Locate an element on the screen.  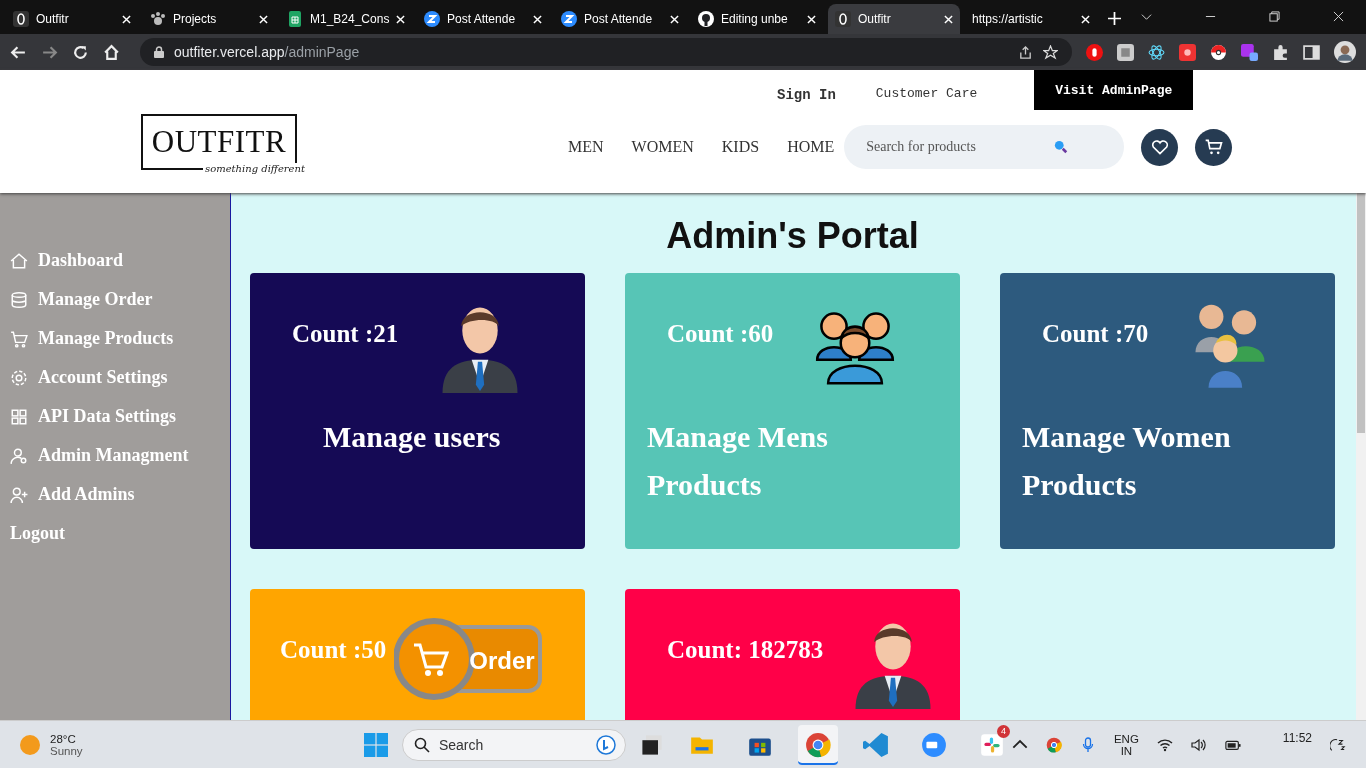
card-title: Manage Mens Products is located at coordinates (738, 461).